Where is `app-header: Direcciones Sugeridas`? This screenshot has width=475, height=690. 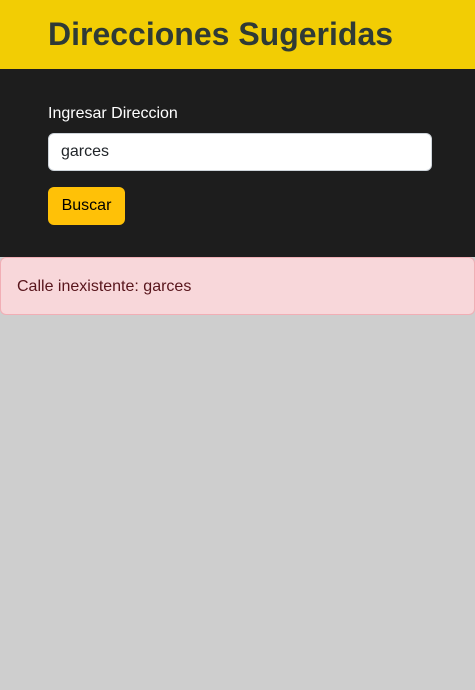
app-header: Direcciones Sugeridas is located at coordinates (237, 34).